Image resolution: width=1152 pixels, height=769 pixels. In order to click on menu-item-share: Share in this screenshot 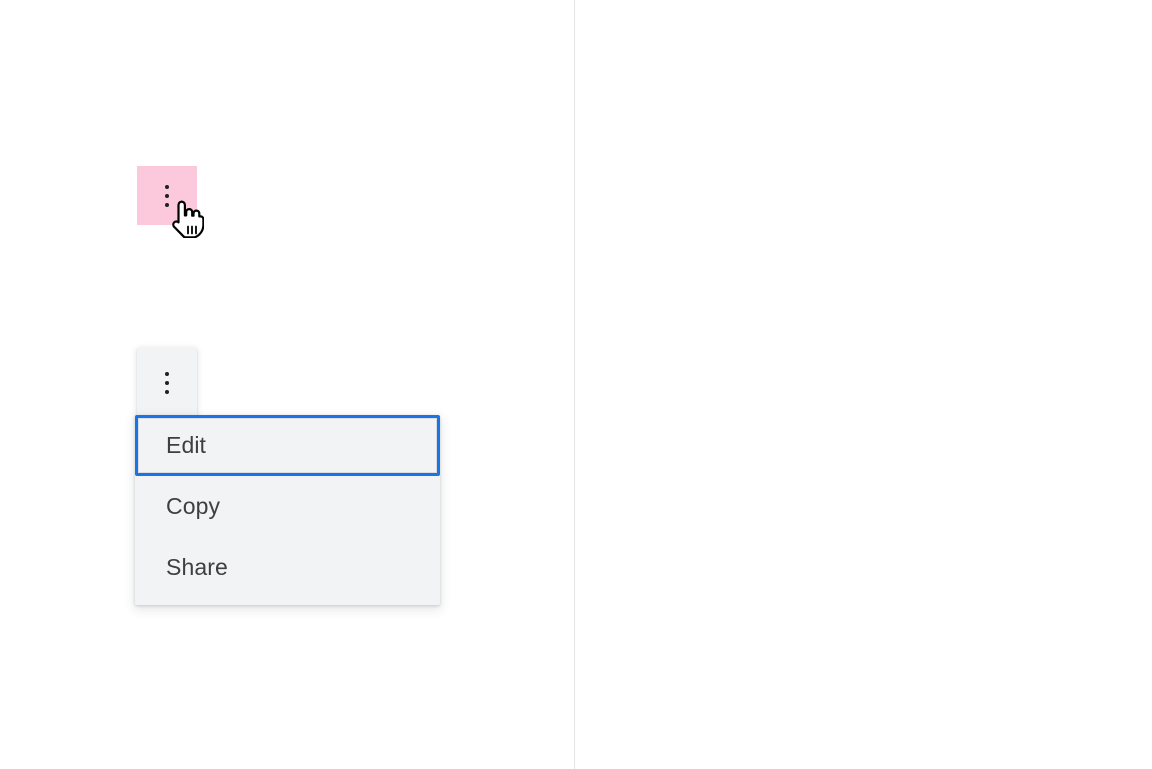, I will do `click(287, 567)`.